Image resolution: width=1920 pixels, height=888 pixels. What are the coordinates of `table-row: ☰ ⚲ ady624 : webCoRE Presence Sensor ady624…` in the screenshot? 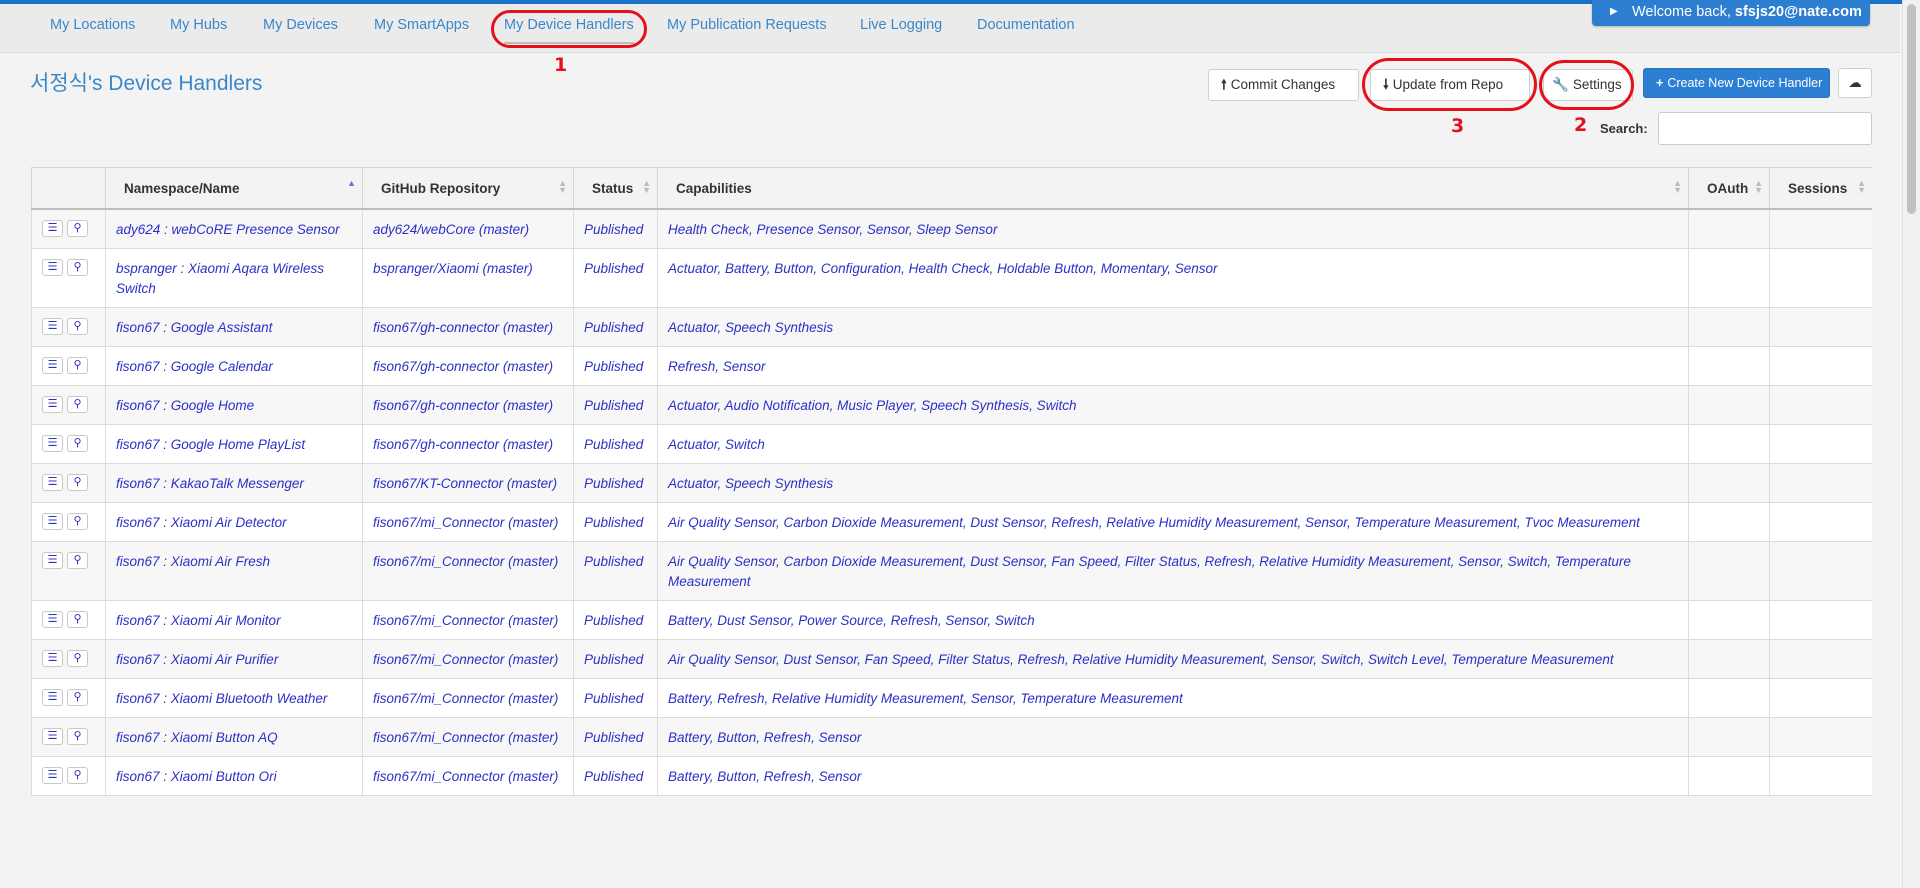 It's located at (951, 228).